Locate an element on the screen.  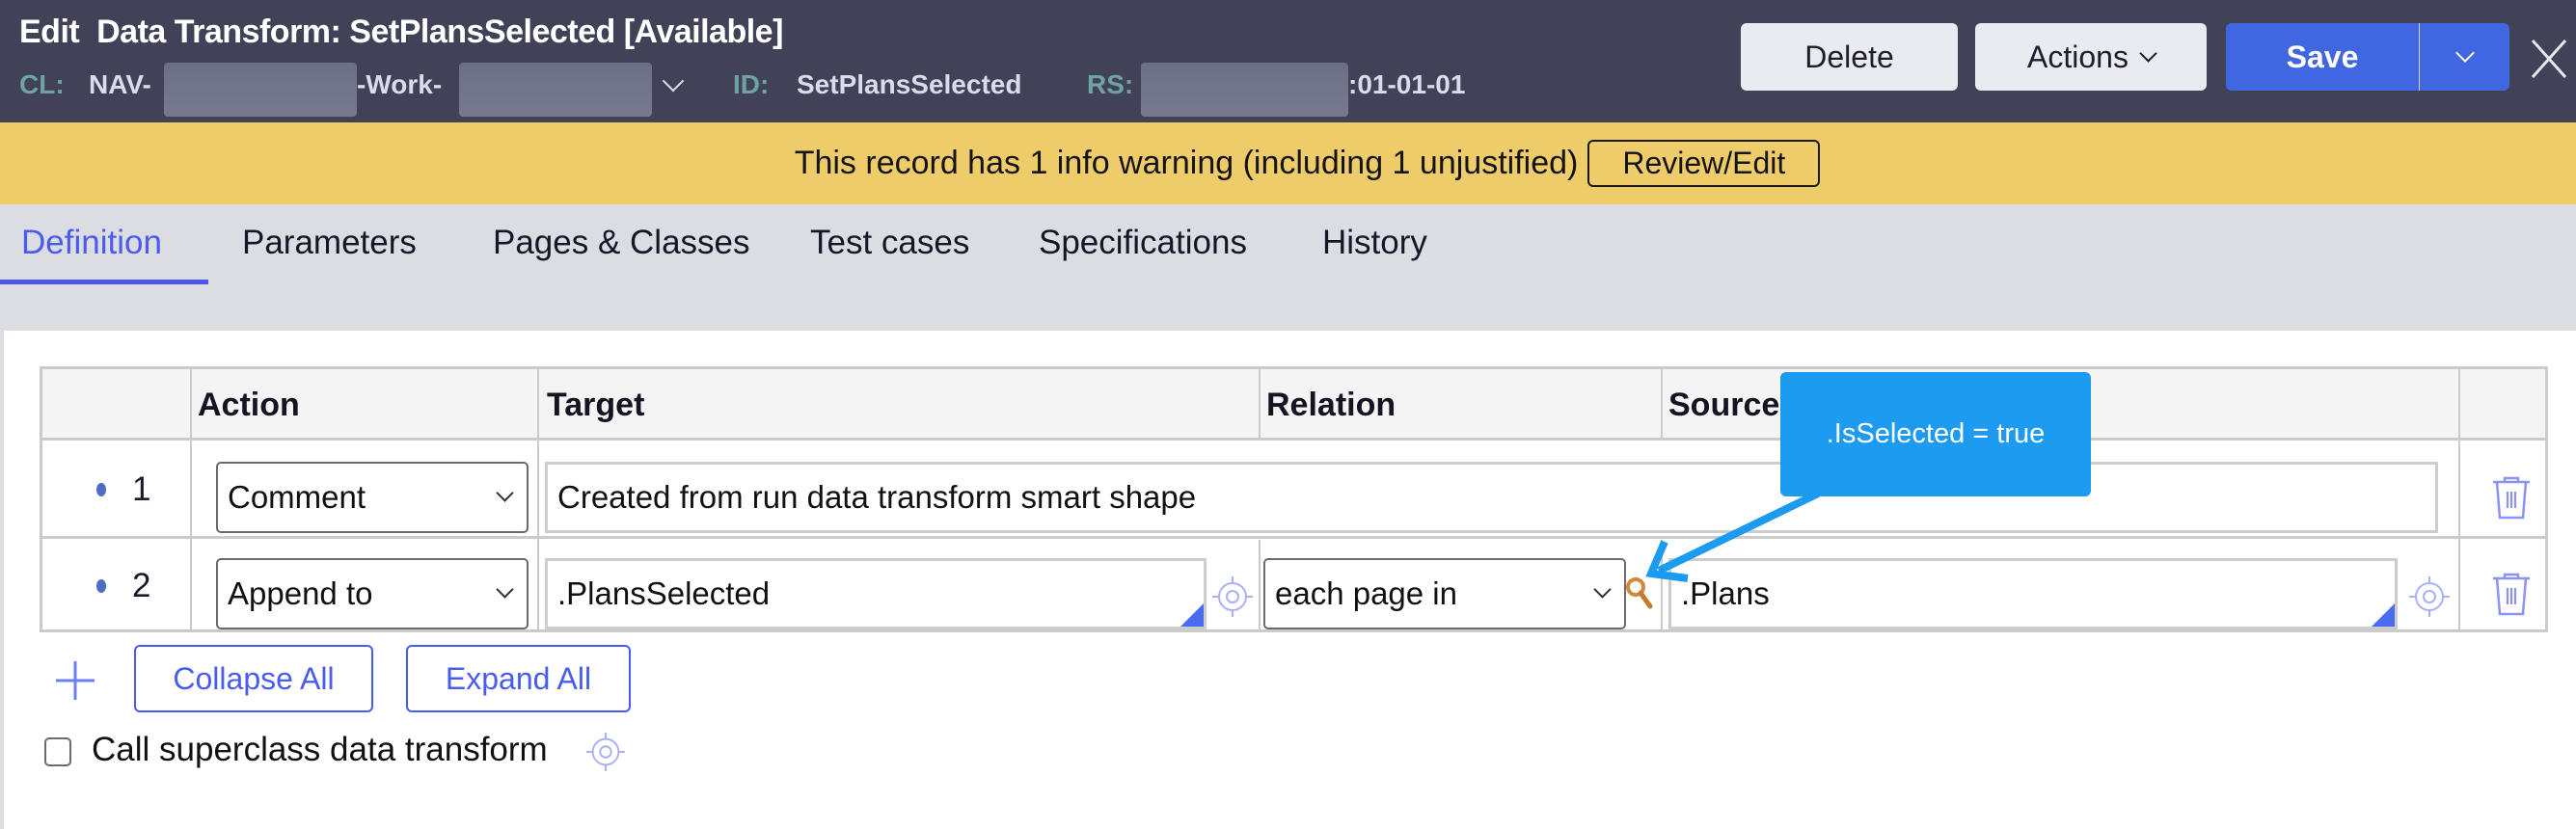
action-select-value: Comment is located at coordinates (297, 497).